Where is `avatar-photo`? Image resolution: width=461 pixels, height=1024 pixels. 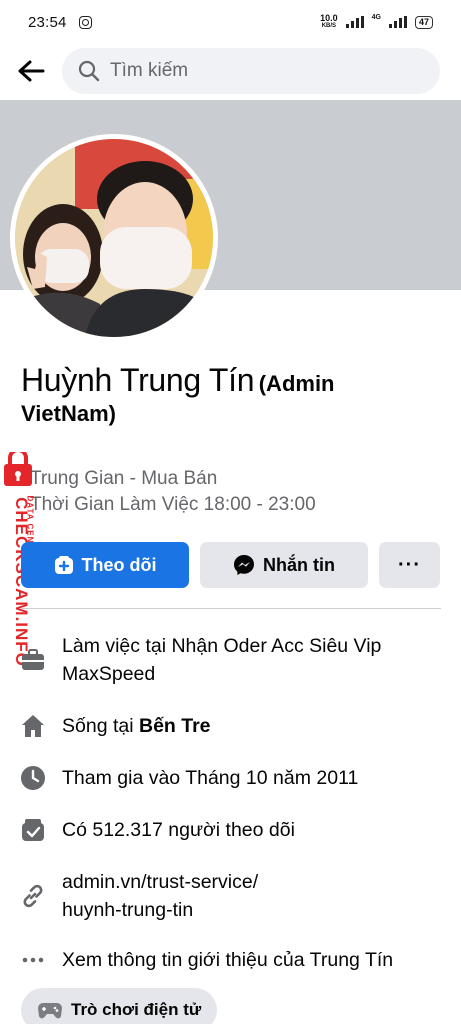
avatar-photo is located at coordinates (114, 238).